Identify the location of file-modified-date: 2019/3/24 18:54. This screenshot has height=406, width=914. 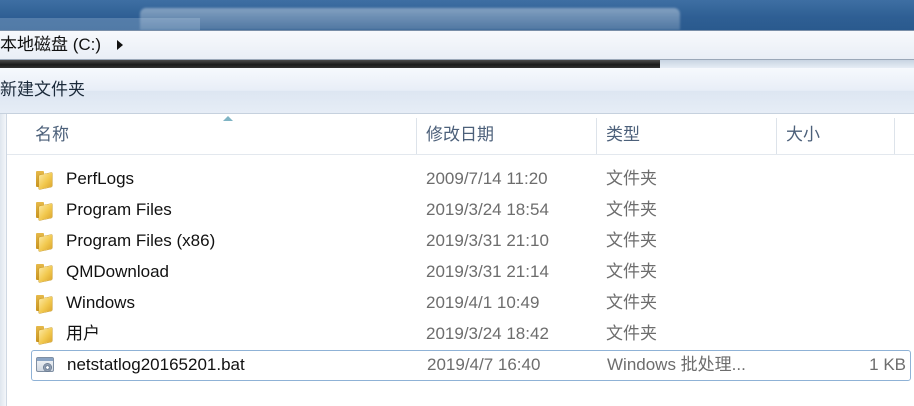
(487, 209).